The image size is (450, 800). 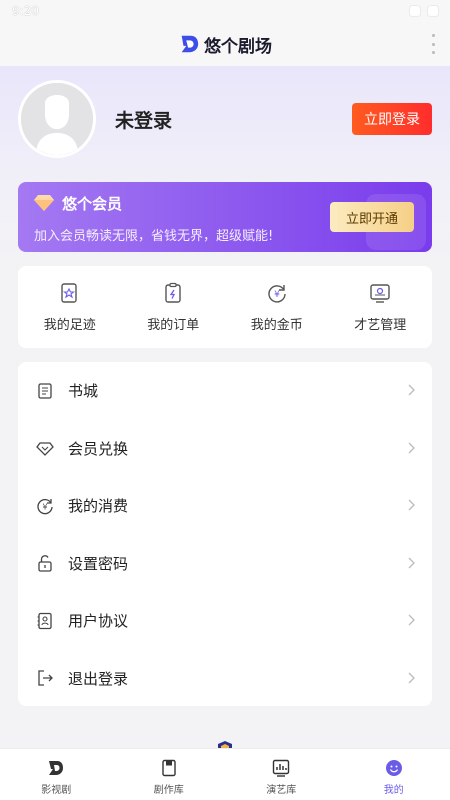 I want to click on app-title: 悠个剧场, so click(x=238, y=46).